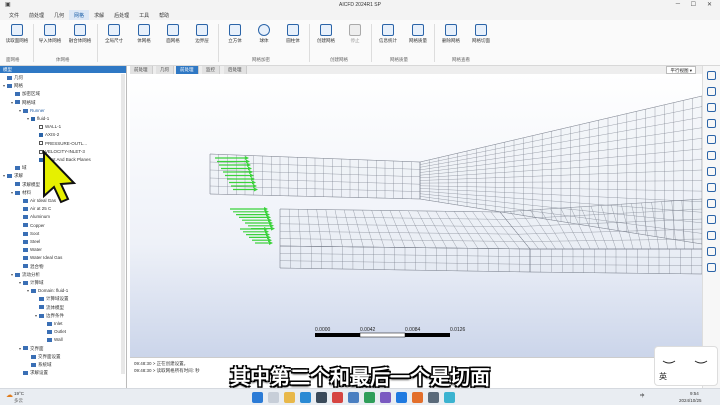  What do you see at coordinates (99, 15) in the screenshot?
I see `menu-solve: 求解` at bounding box center [99, 15].